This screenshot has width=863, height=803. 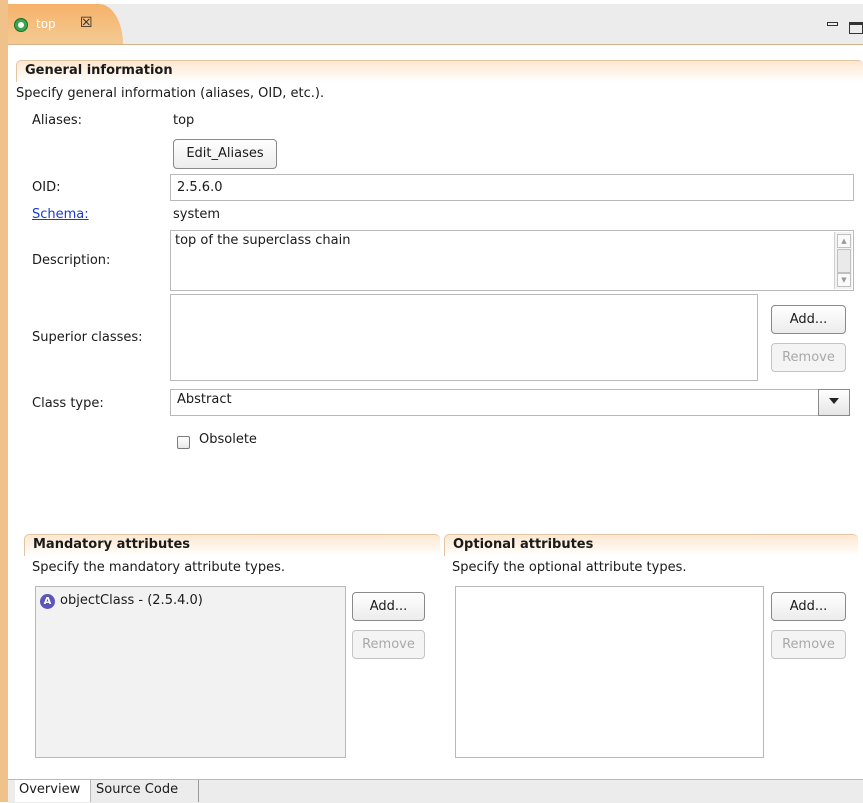 What do you see at coordinates (609, 672) in the screenshot?
I see `optional-attributes-list` at bounding box center [609, 672].